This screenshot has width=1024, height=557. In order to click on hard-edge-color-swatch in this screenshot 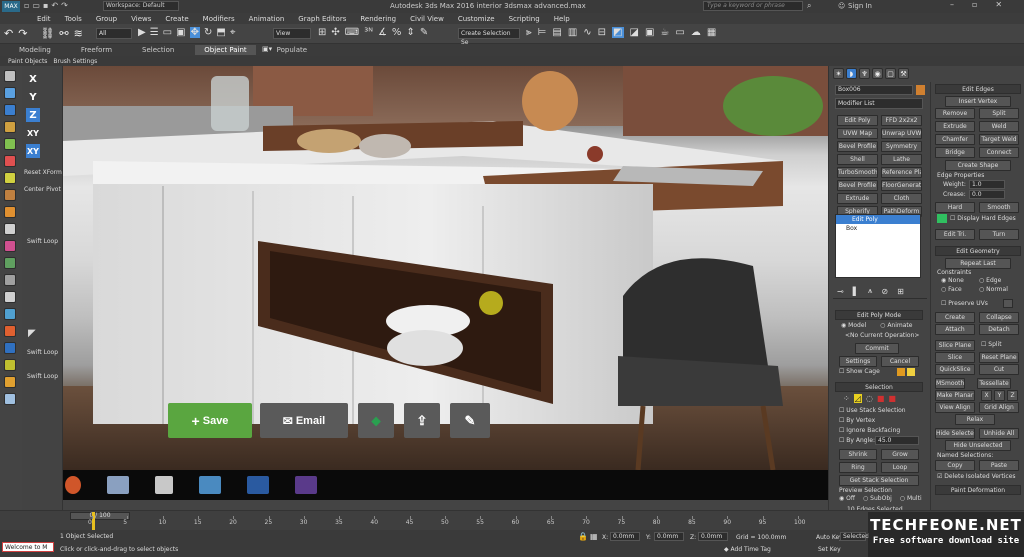, I will do `click(942, 218)`.